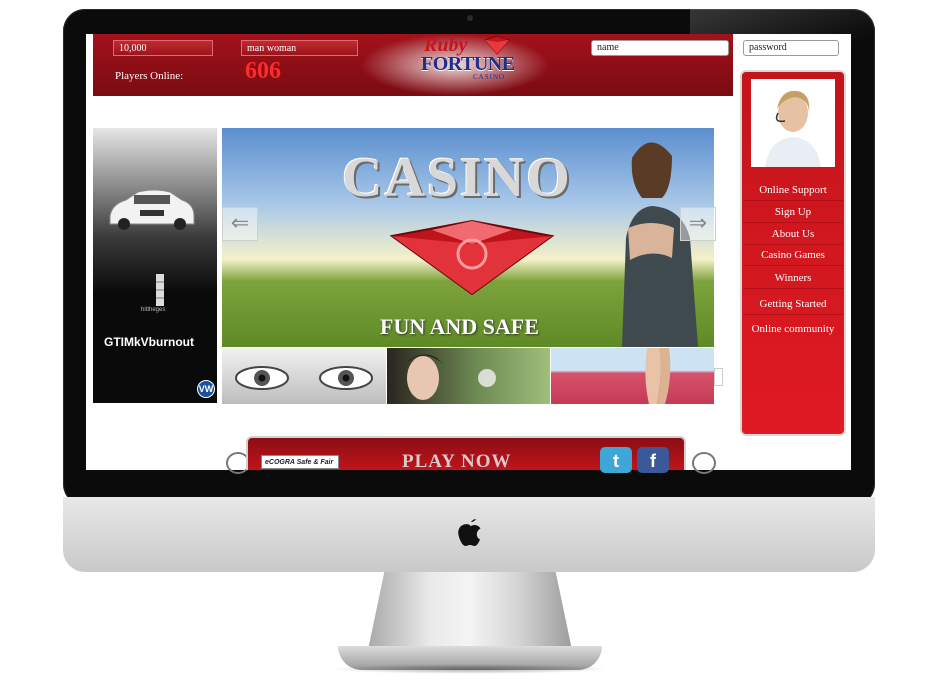 The height and width of the screenshot is (683, 939). Describe the element at coordinates (793, 212) in the screenshot. I see `nav-sign-up: Sign Up` at that location.